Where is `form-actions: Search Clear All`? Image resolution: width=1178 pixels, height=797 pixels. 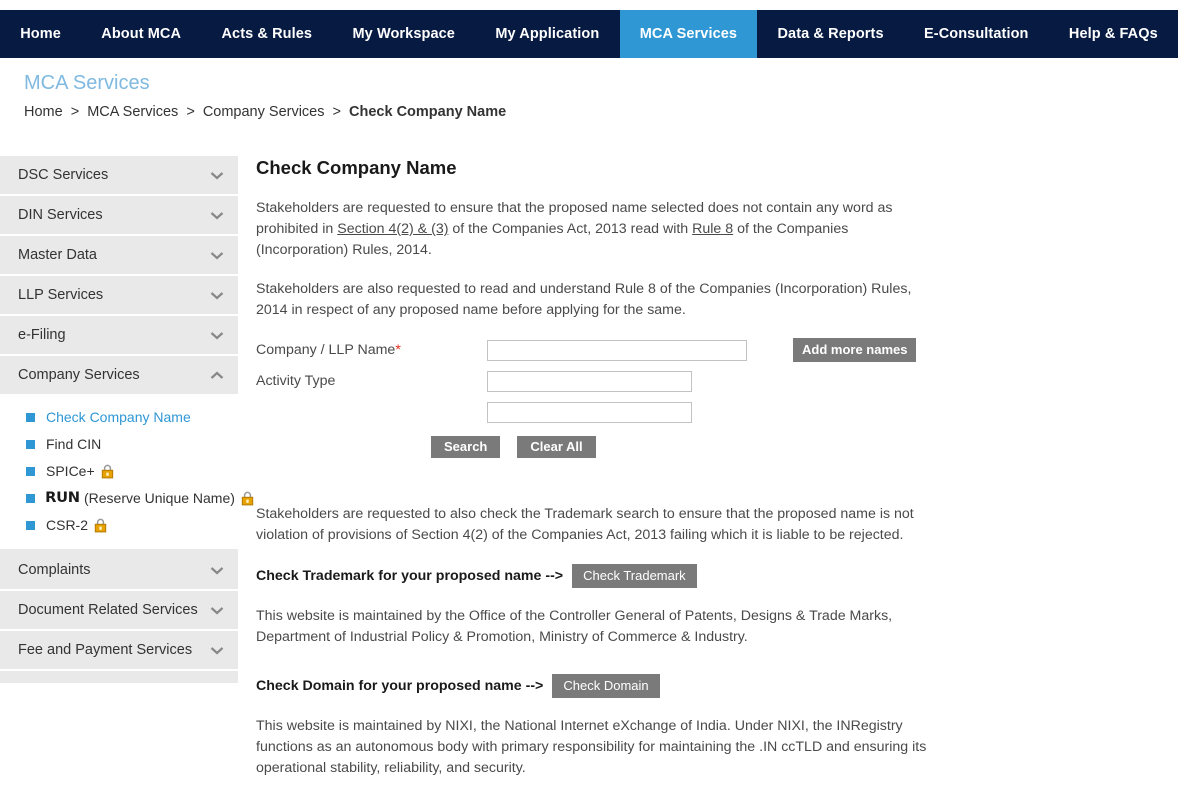
form-actions: Search Clear All is located at coordinates (683, 447).